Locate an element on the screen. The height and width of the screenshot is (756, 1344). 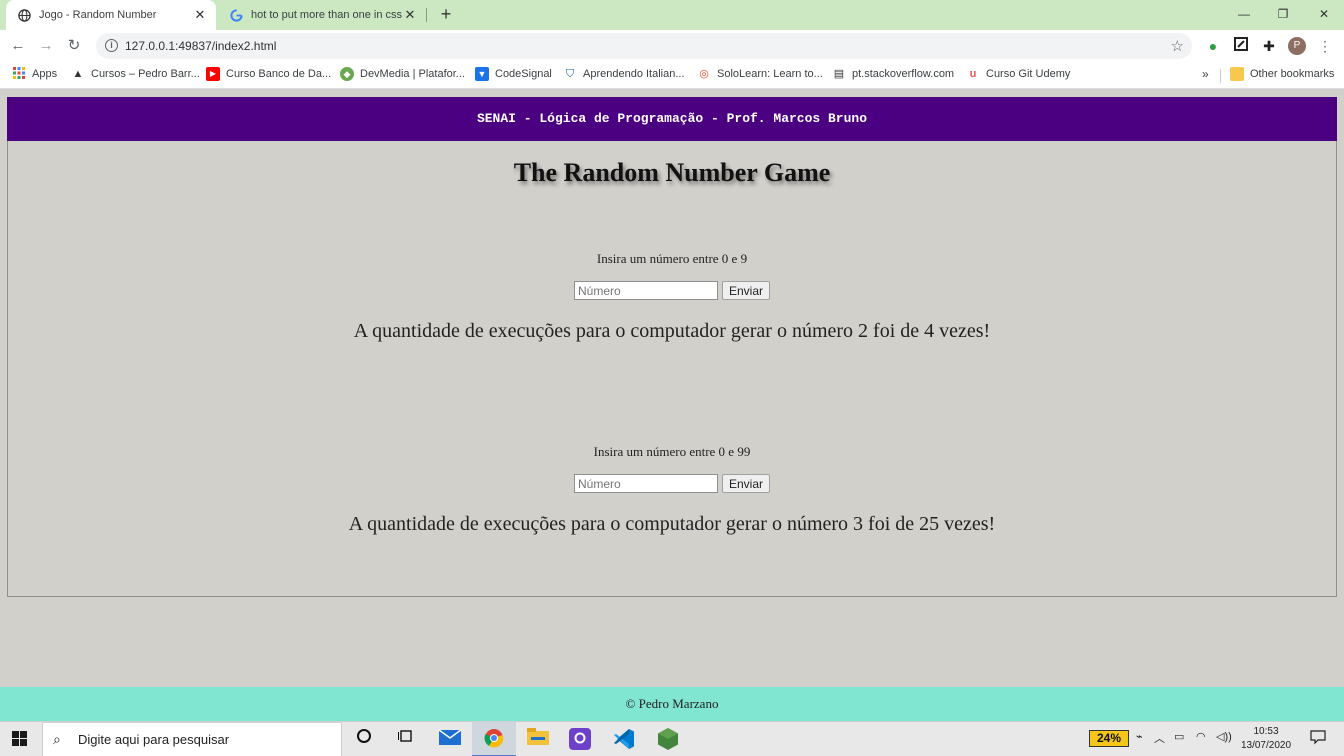
battery-percentage: 24% is located at coordinates (1109, 738).